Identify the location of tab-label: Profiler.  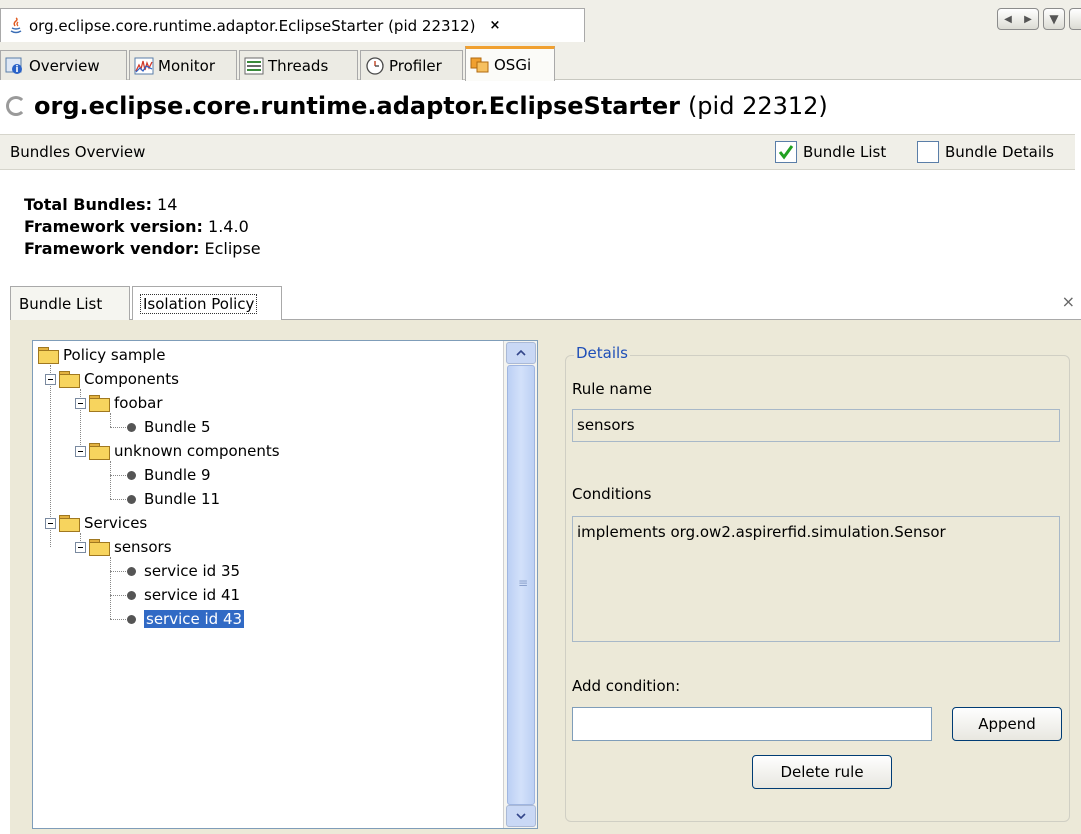
(415, 65).